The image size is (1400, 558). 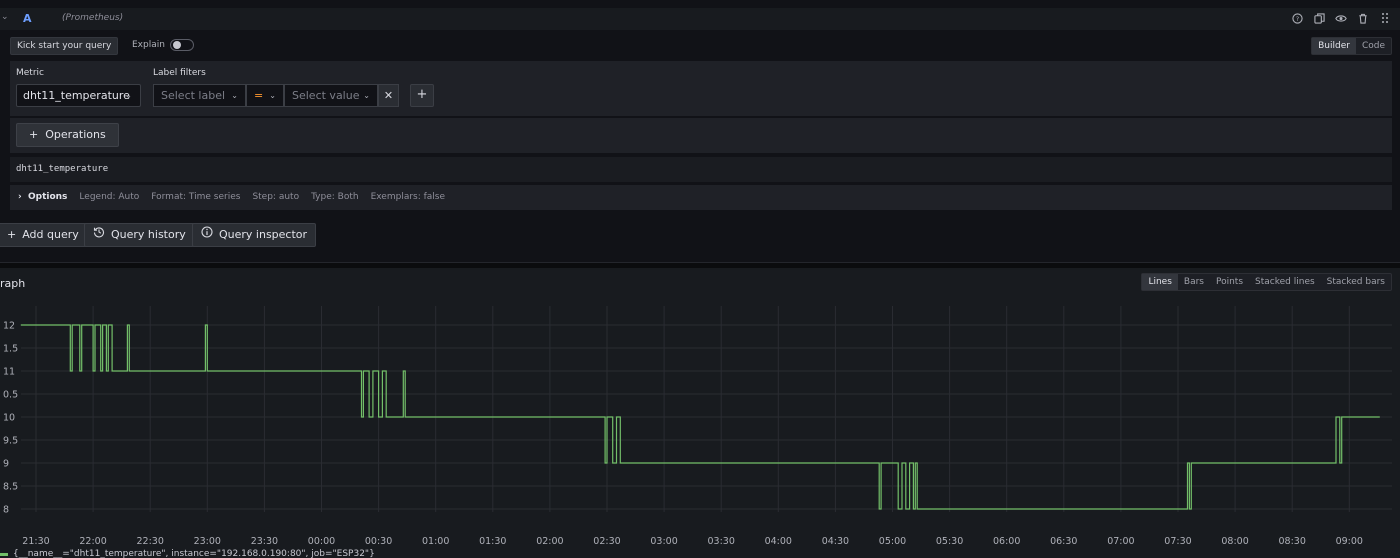 What do you see at coordinates (50, 234) in the screenshot?
I see `add-query-label: Add query` at bounding box center [50, 234].